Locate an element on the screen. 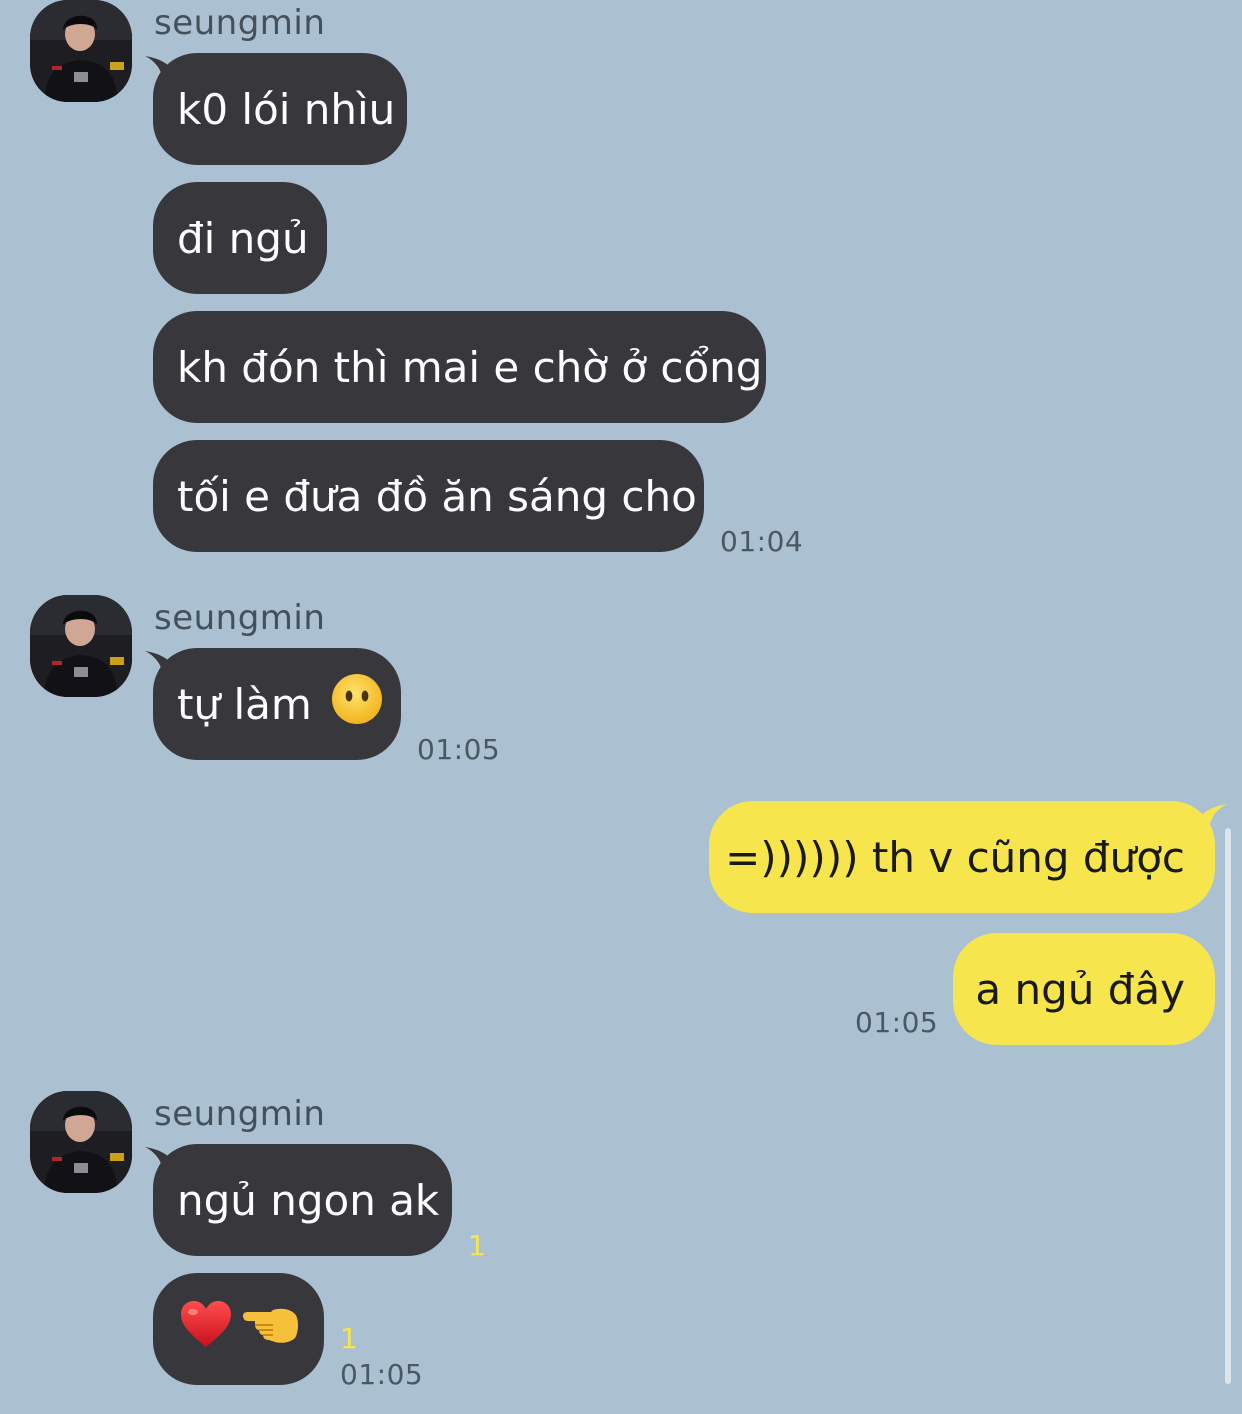 The image size is (1242, 1414). message-bubble: tối e đưa đồ ăn sáng cho is located at coordinates (428, 496).